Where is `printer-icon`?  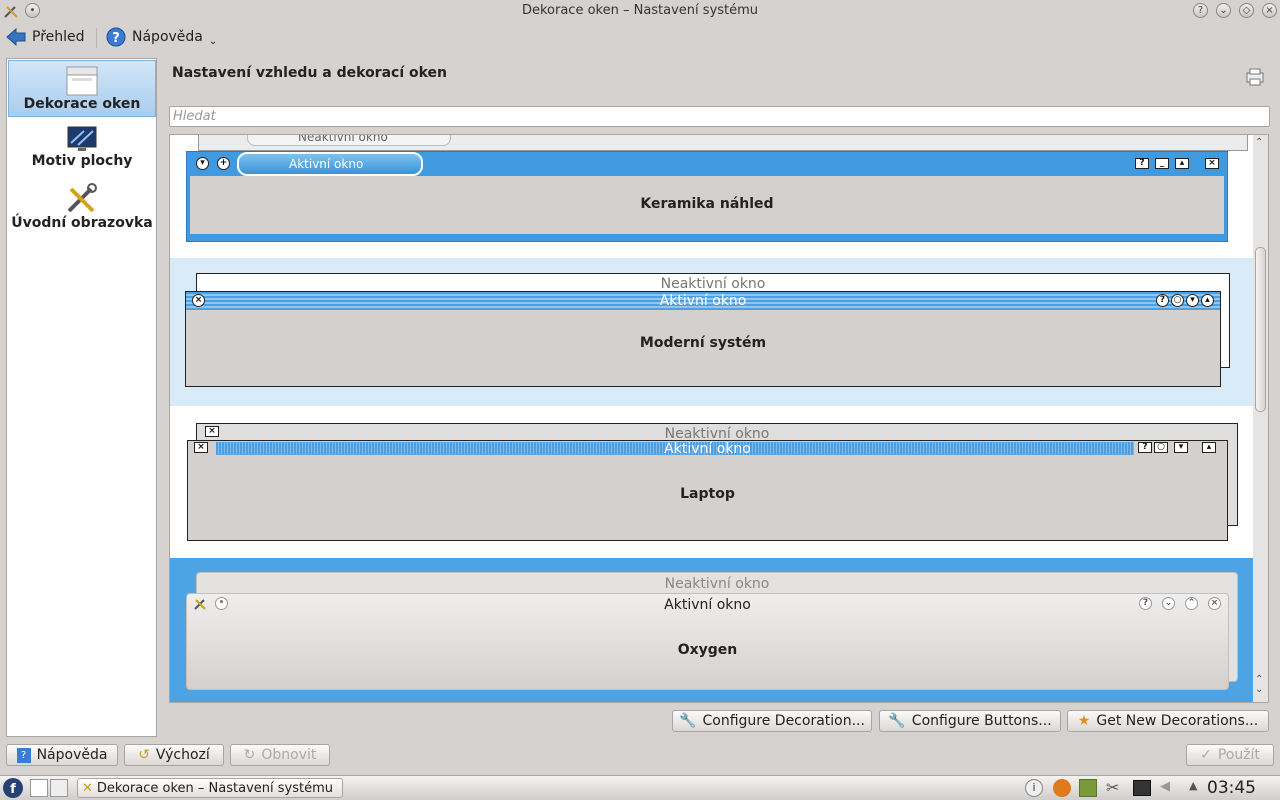
printer-icon is located at coordinates (1255, 77).